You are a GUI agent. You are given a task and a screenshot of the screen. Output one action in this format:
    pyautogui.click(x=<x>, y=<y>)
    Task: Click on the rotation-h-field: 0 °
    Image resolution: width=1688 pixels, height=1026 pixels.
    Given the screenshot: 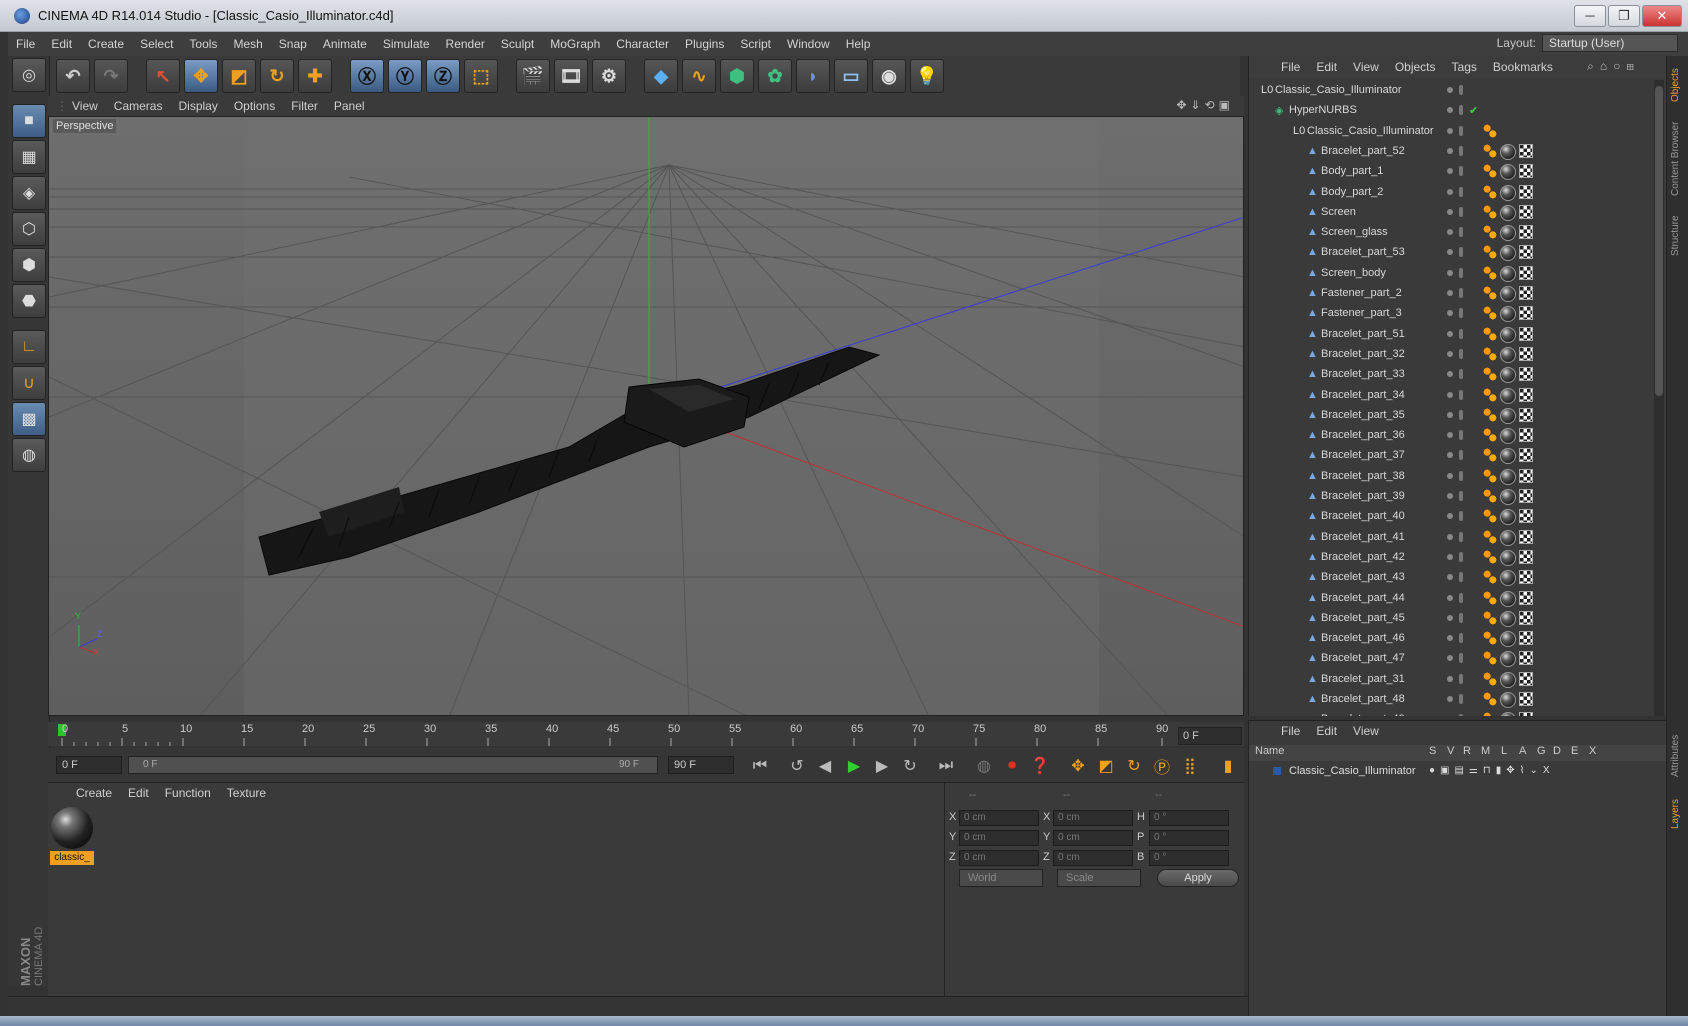 What is the action you would take?
    pyautogui.click(x=1189, y=818)
    